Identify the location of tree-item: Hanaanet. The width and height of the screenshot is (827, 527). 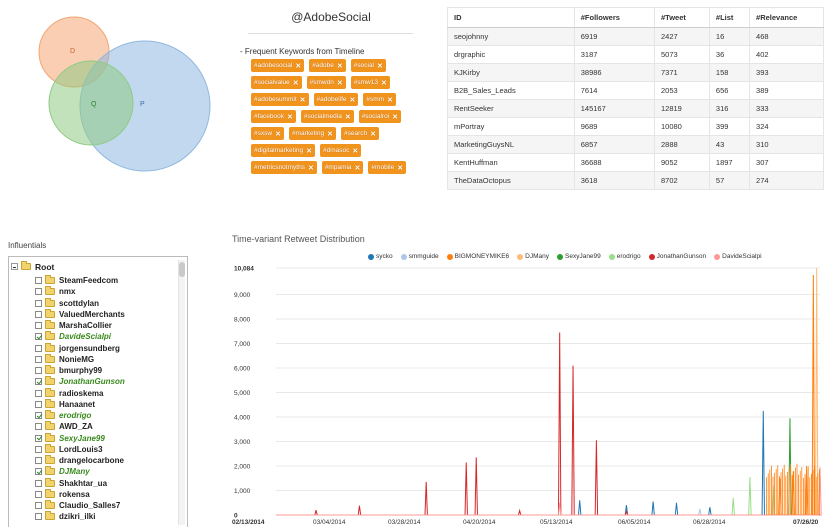
(65, 404).